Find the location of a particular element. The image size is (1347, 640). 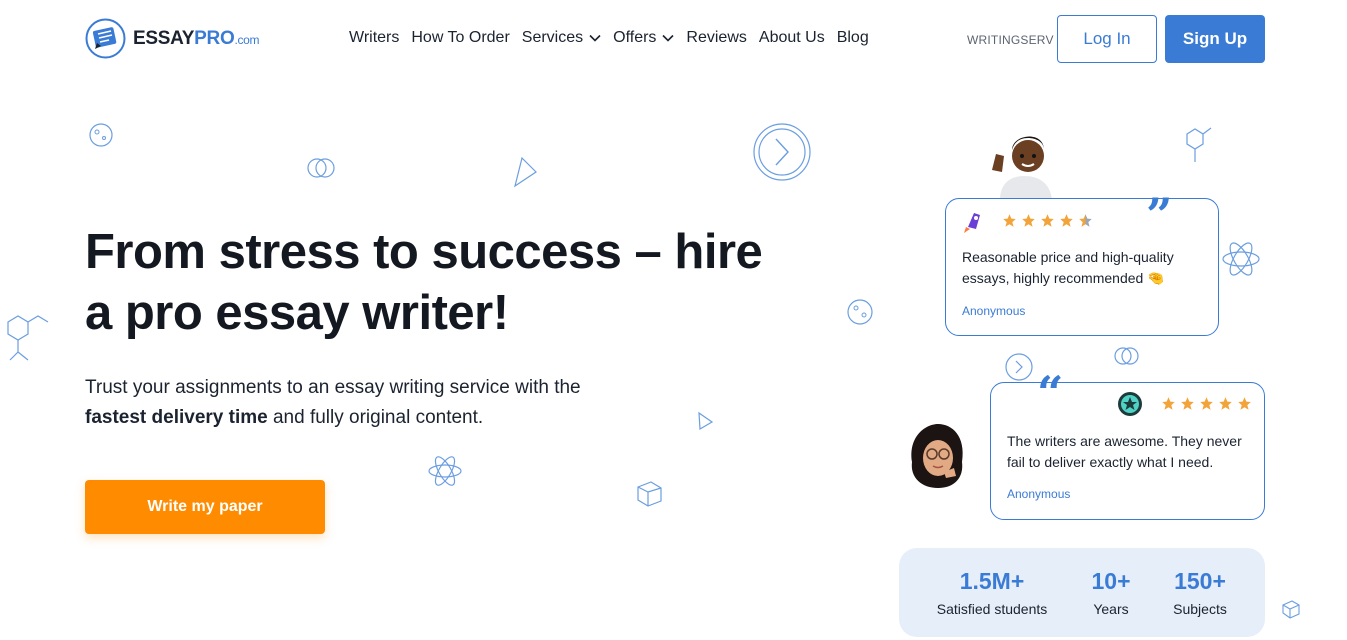

hero-subtitle-part-2: and fully original content. is located at coordinates (375, 417).